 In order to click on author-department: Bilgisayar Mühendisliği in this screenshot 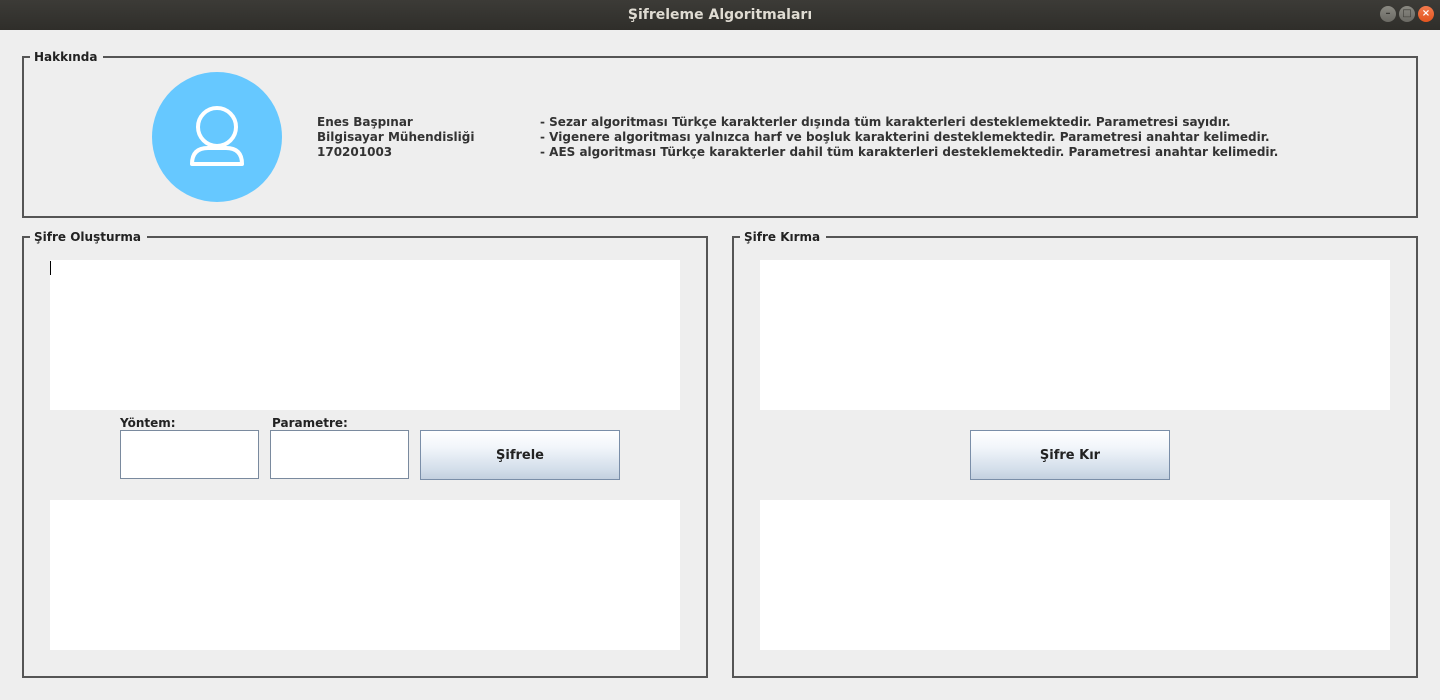, I will do `click(396, 137)`.